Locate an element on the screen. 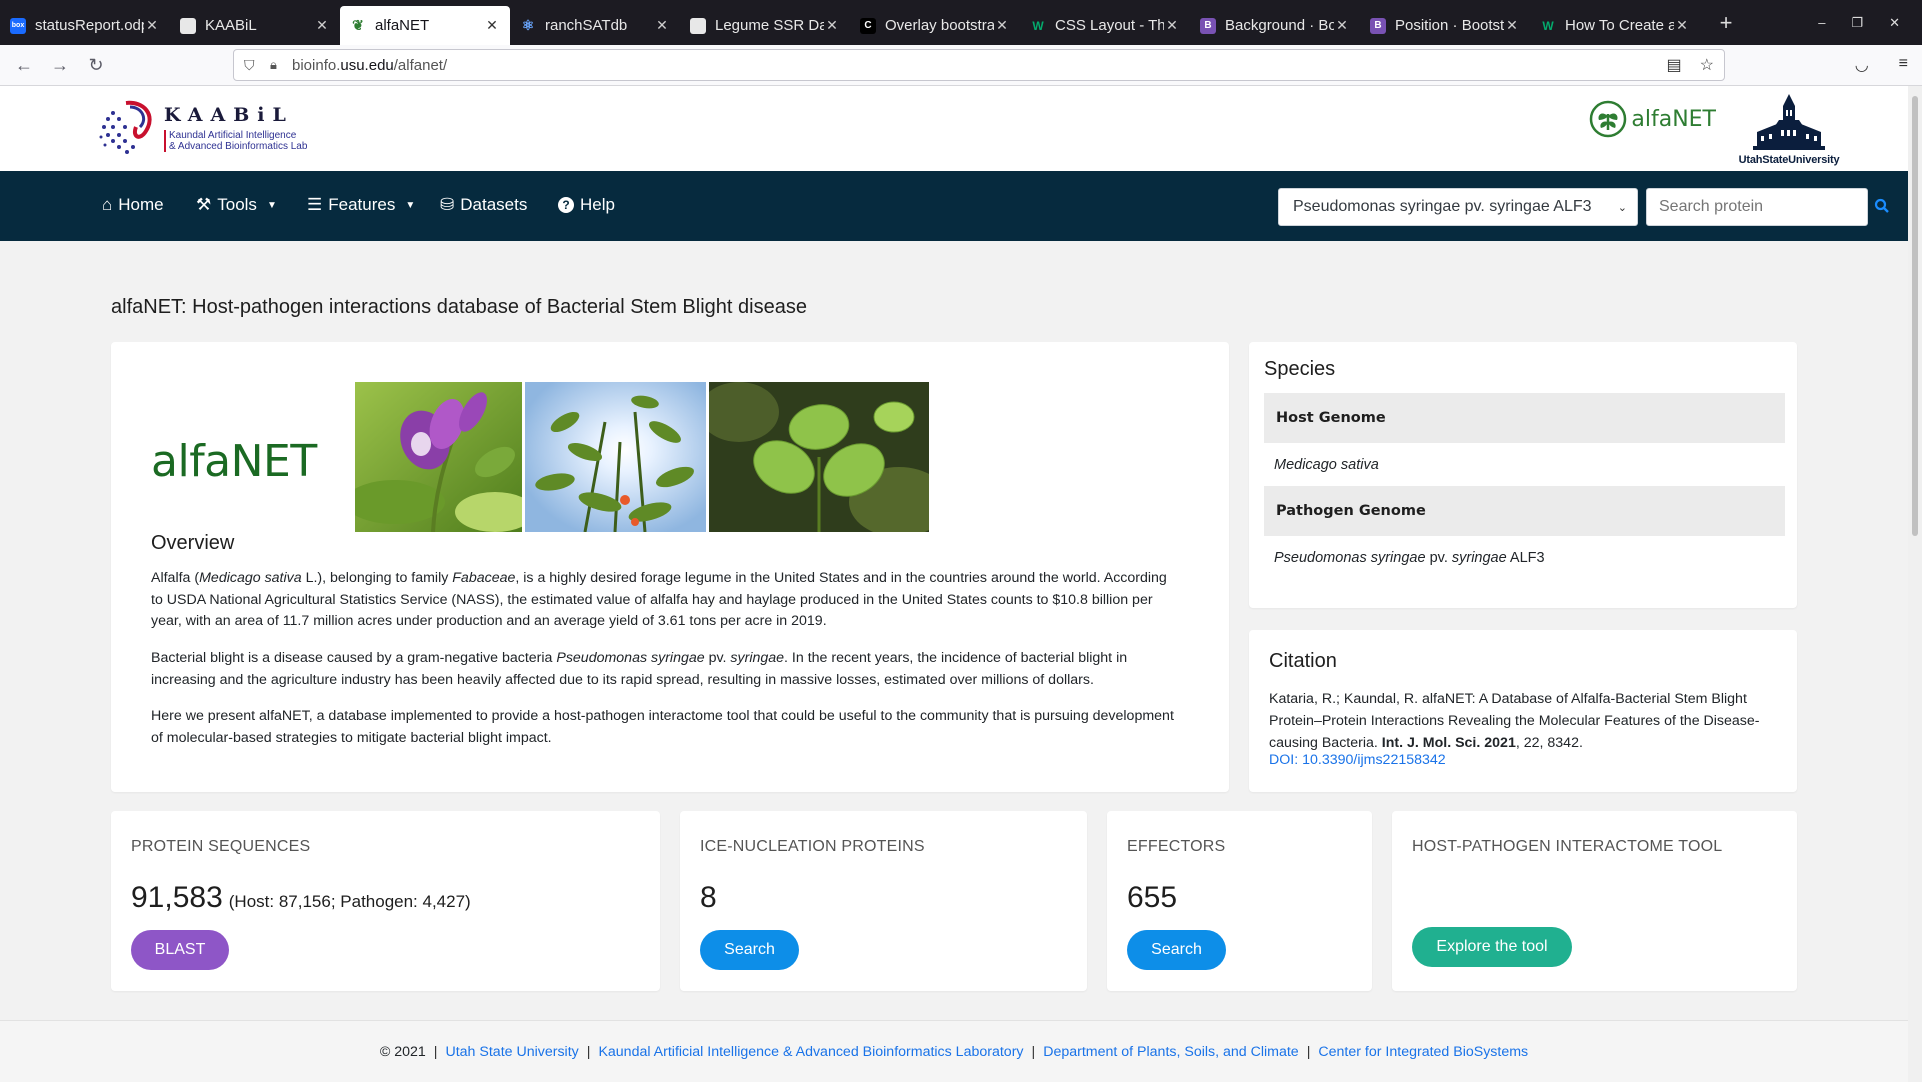  browser-tab-active: ❦ alfaNET ✕ is located at coordinates (425, 25).